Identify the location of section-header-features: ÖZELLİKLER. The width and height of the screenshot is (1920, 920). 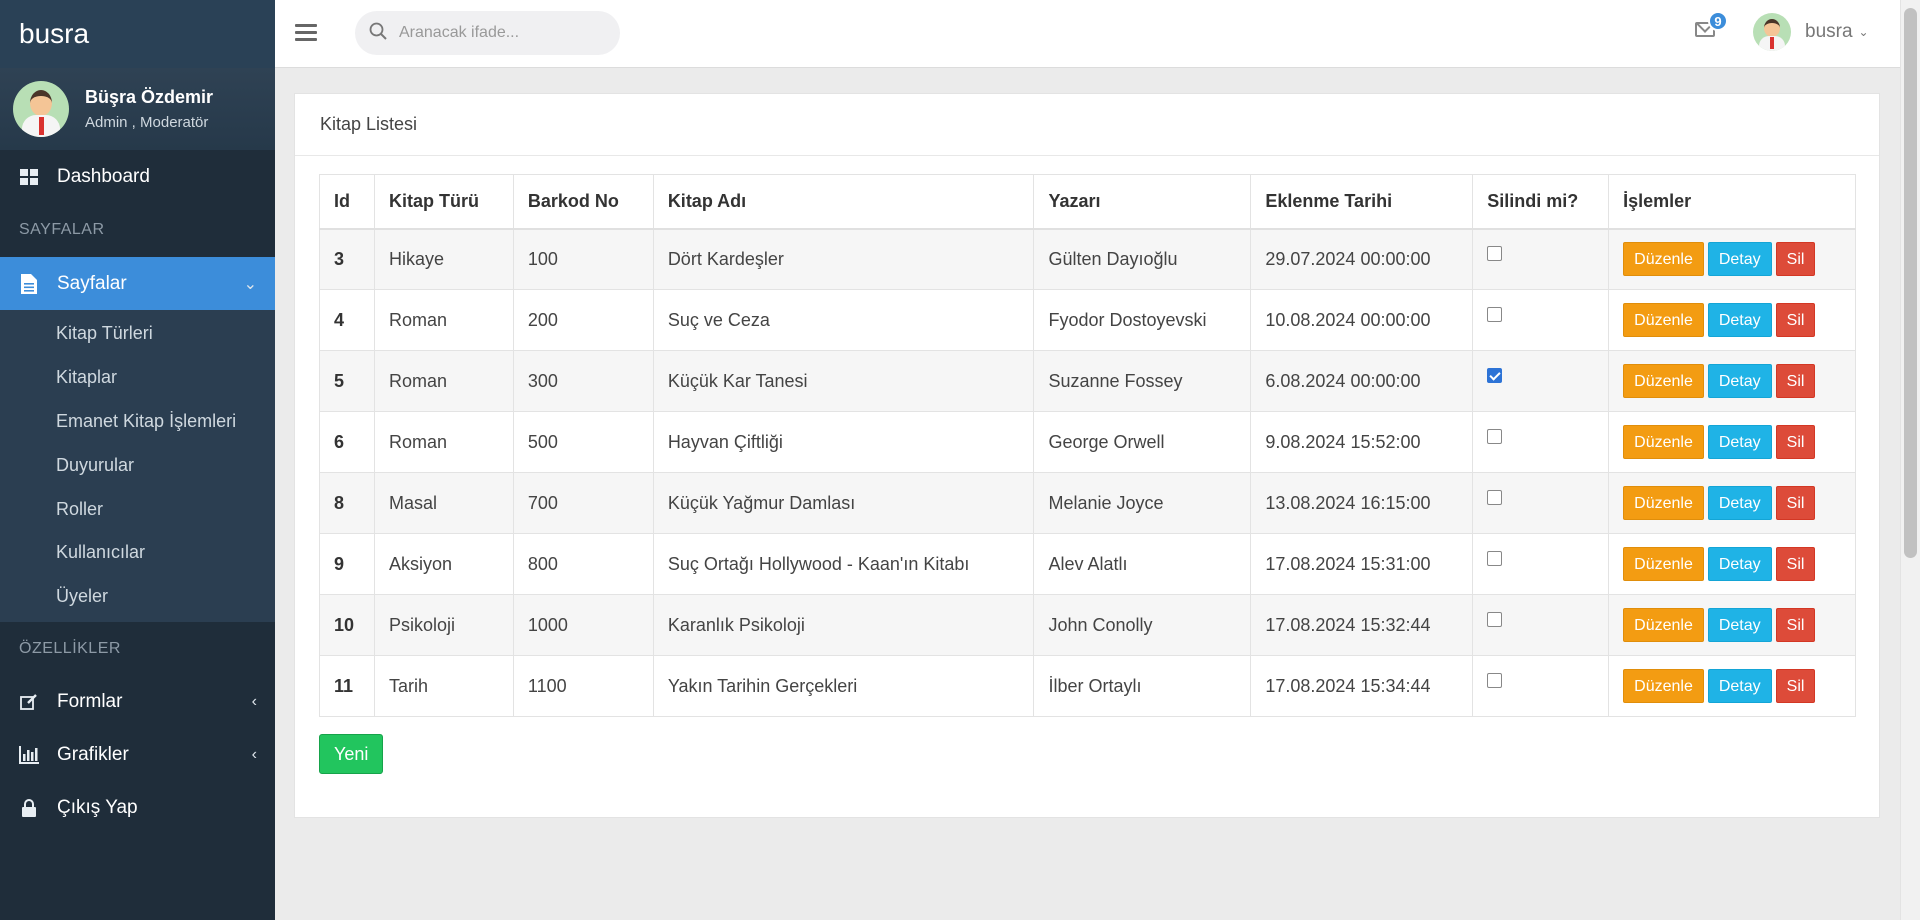
(70, 648).